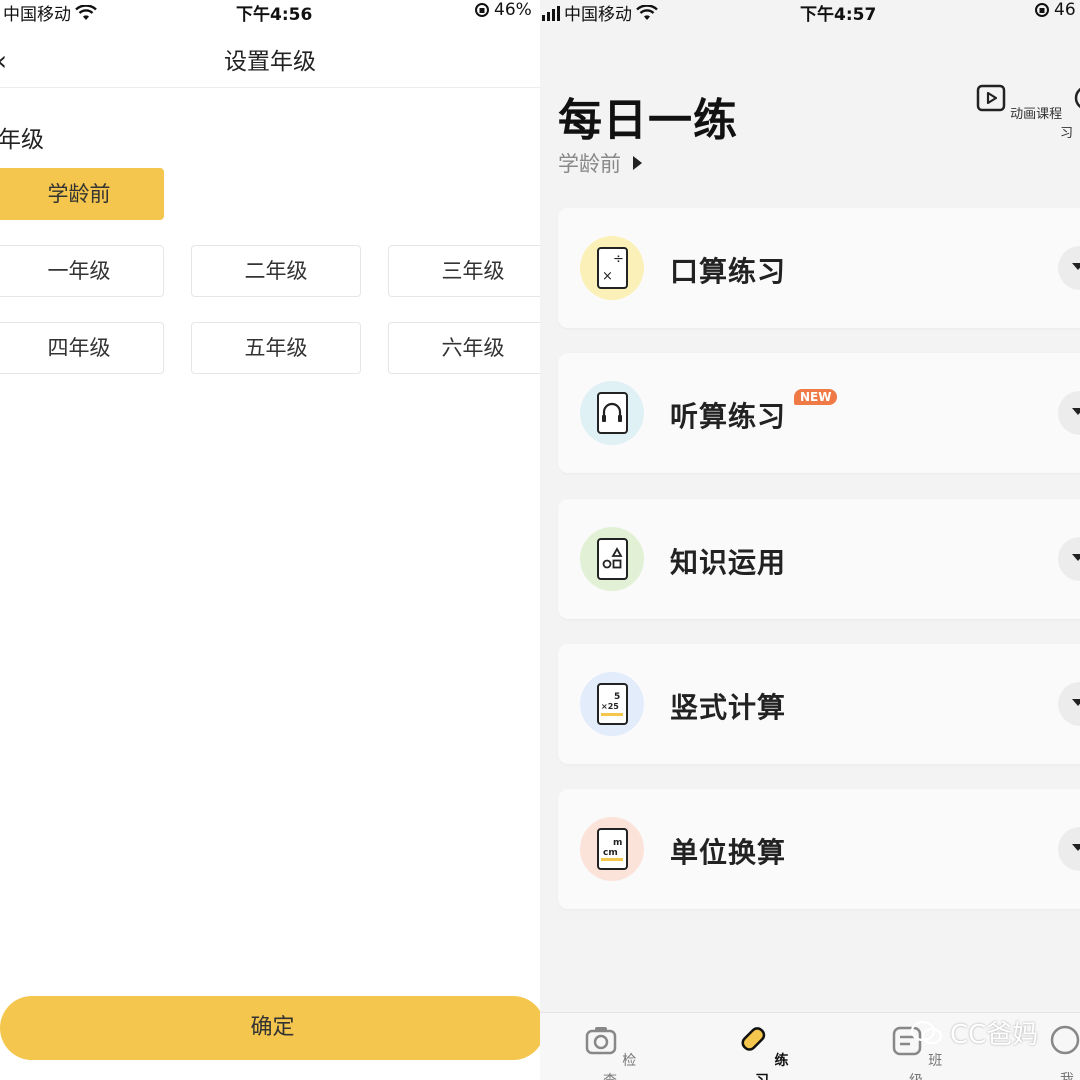  I want to click on watermark-text: CC爸妈, so click(994, 1035).